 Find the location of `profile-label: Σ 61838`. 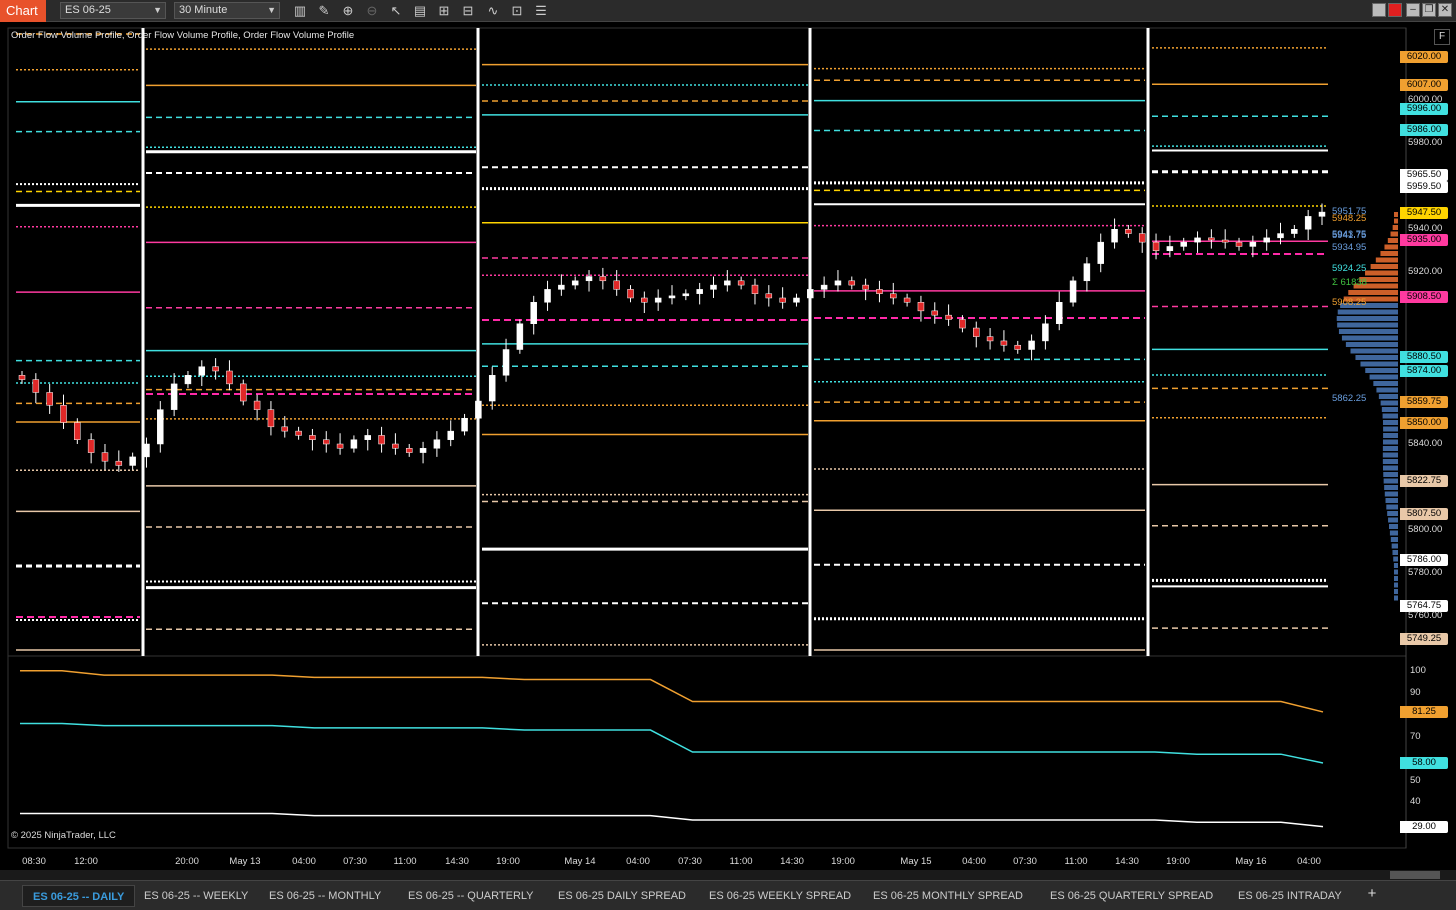

profile-label: Σ 61838 is located at coordinates (1349, 282).